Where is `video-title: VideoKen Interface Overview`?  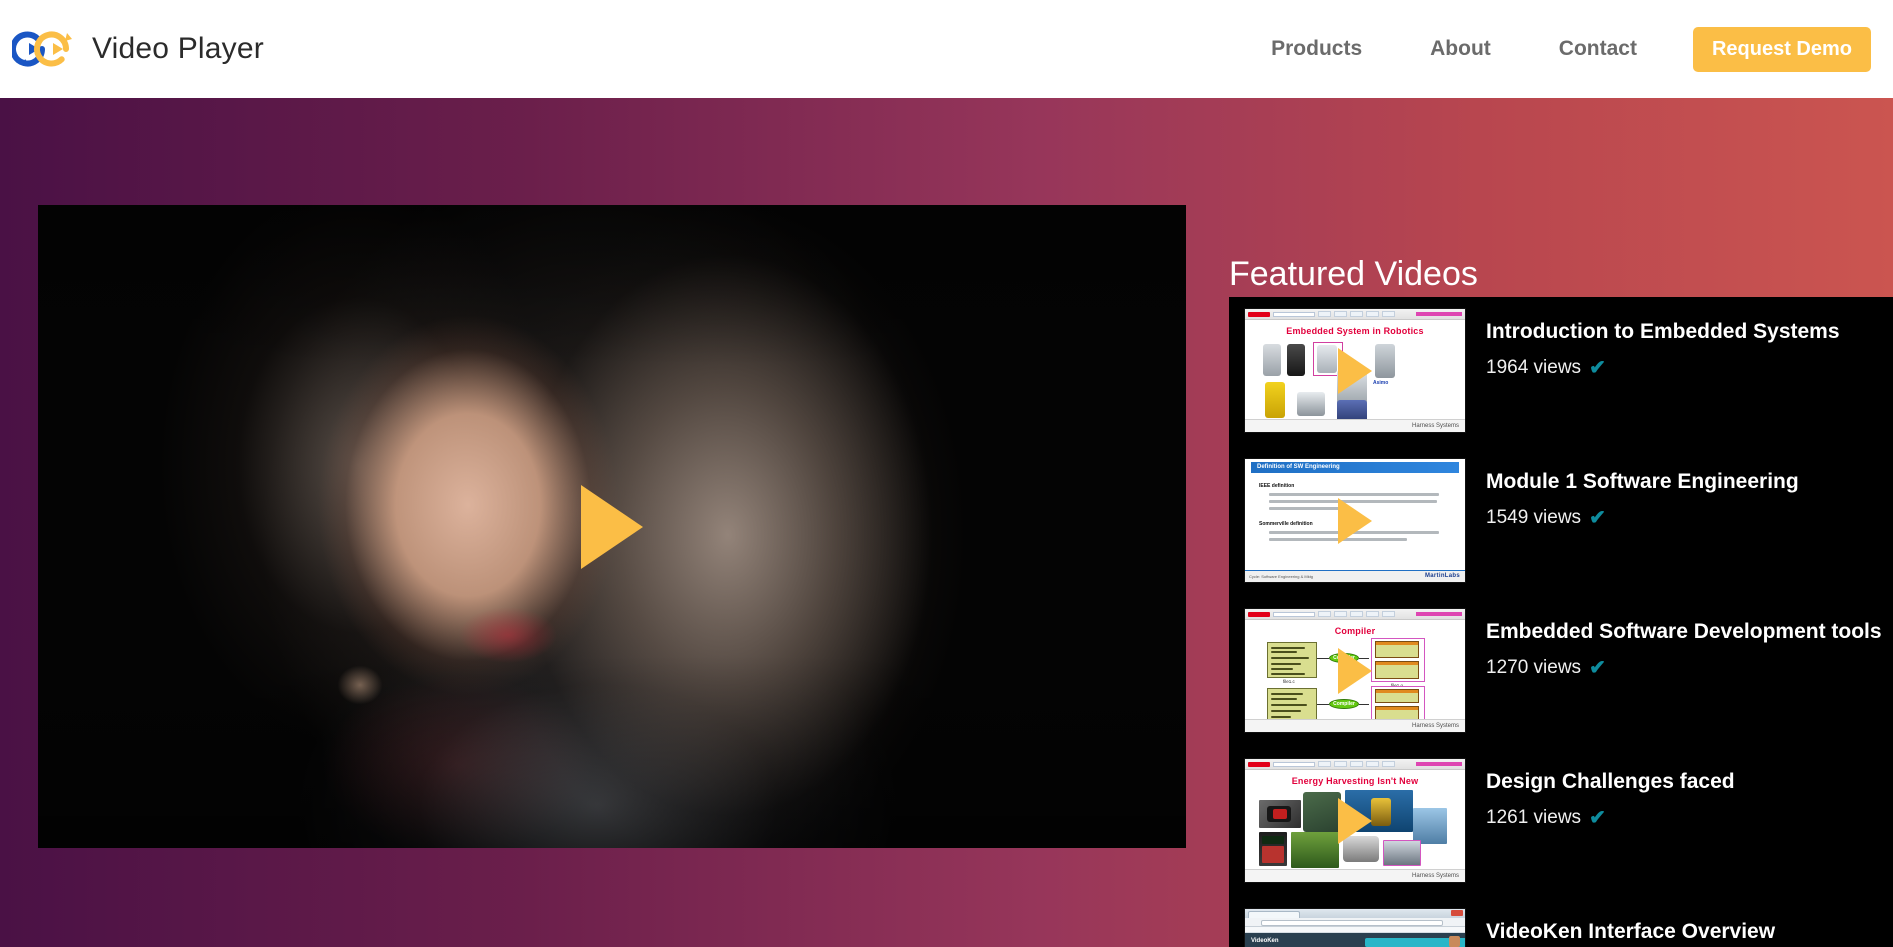 video-title: VideoKen Interface Overview is located at coordinates (1631, 931).